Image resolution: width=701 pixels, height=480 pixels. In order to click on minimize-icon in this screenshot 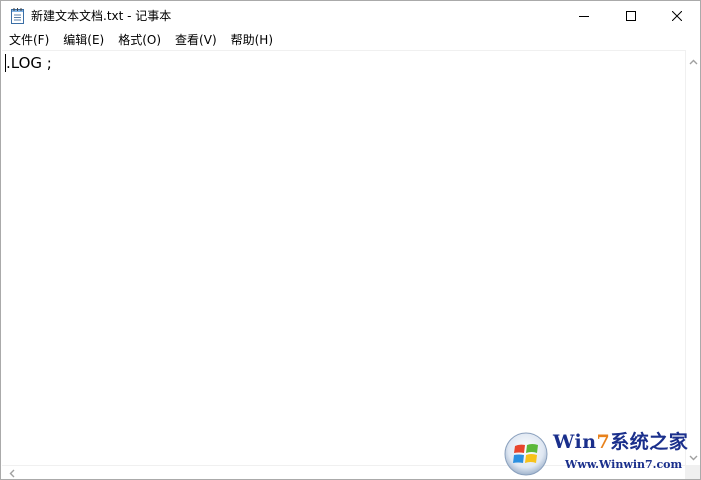, I will do `click(584, 15)`.